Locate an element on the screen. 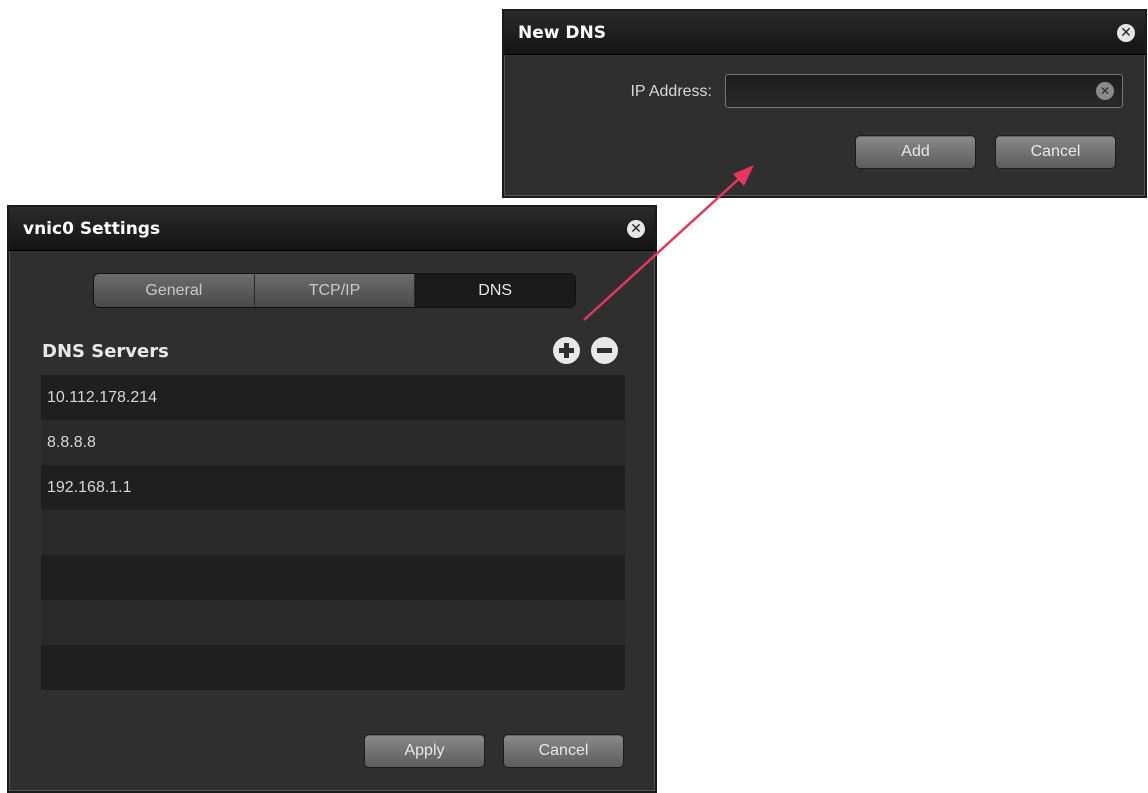  new-dns-dialog: New DNS ✕ IP Address: ✕ Add Cancel is located at coordinates (824, 103).